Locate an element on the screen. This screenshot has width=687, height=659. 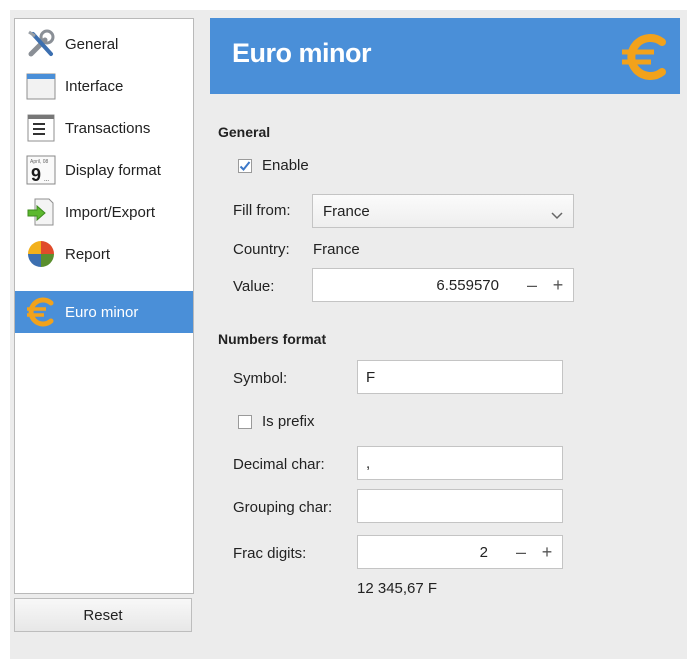
numbers-format-section-title: Numbers format is located at coordinates (272, 339).